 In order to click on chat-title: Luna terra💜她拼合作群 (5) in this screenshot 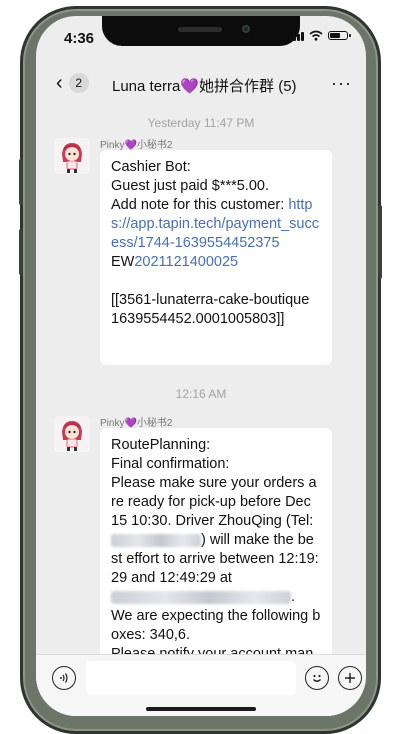, I will do `click(204, 86)`.